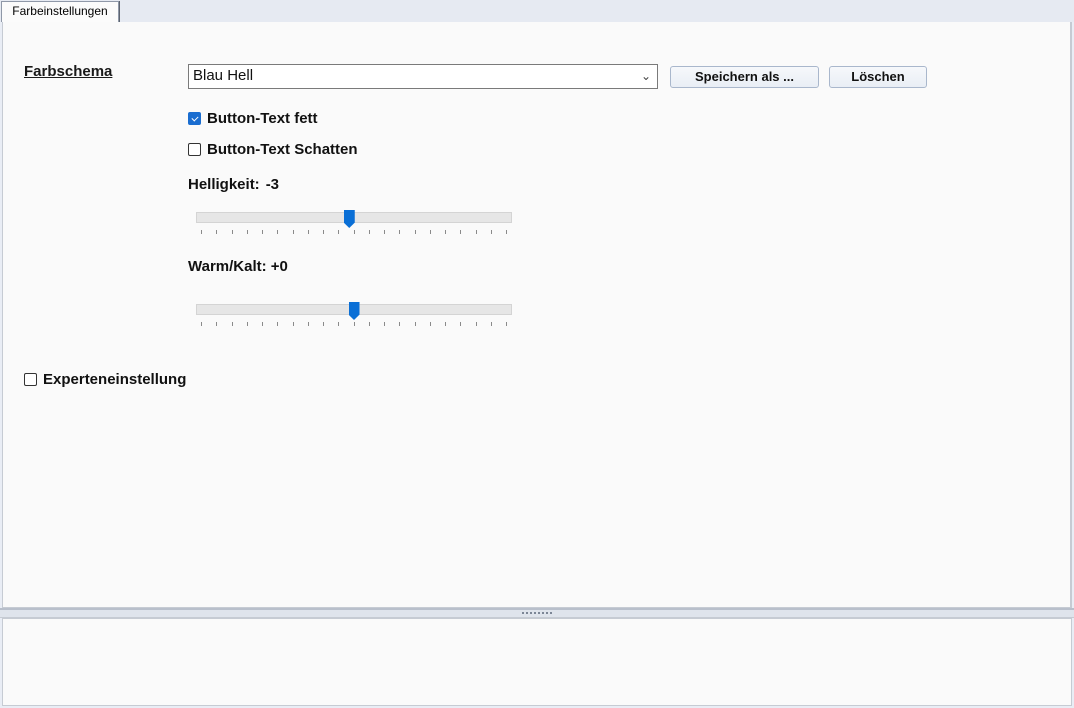 Image resolution: width=1074 pixels, height=708 pixels. Describe the element at coordinates (262, 118) in the screenshot. I see `bold-text-label: Button-Text fett` at that location.